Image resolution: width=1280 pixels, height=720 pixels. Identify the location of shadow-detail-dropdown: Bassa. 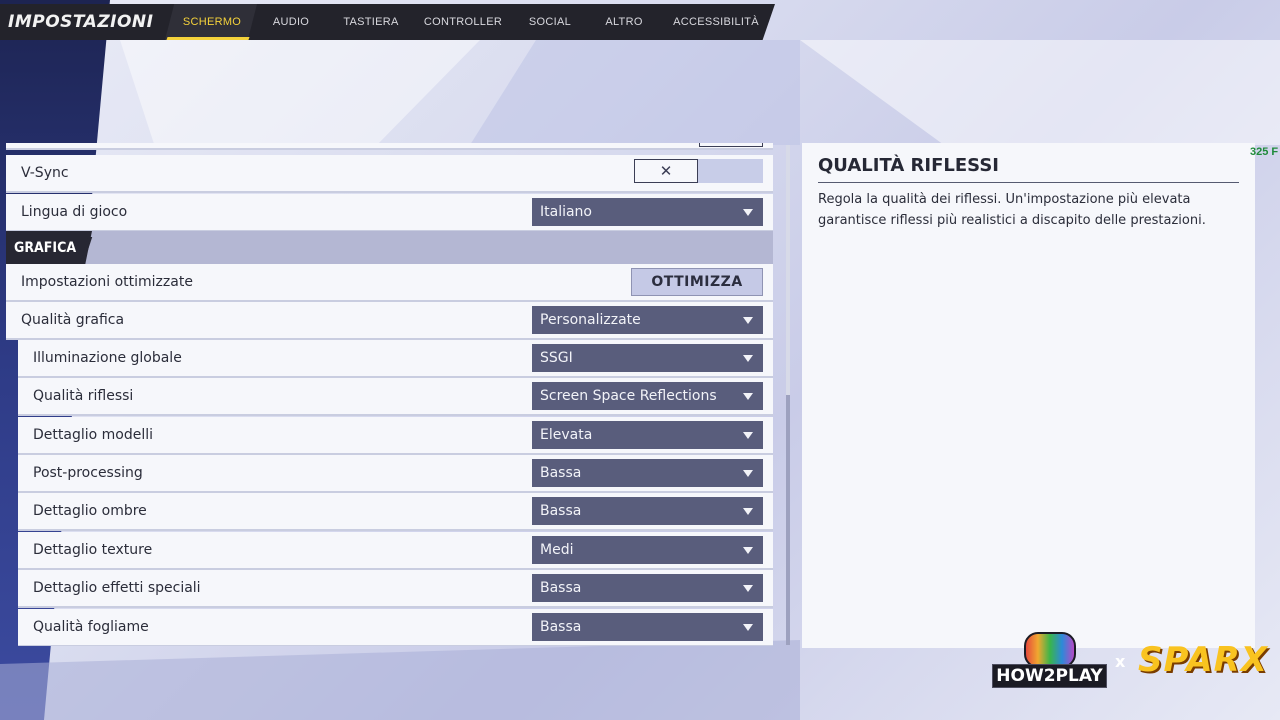
(647, 511).